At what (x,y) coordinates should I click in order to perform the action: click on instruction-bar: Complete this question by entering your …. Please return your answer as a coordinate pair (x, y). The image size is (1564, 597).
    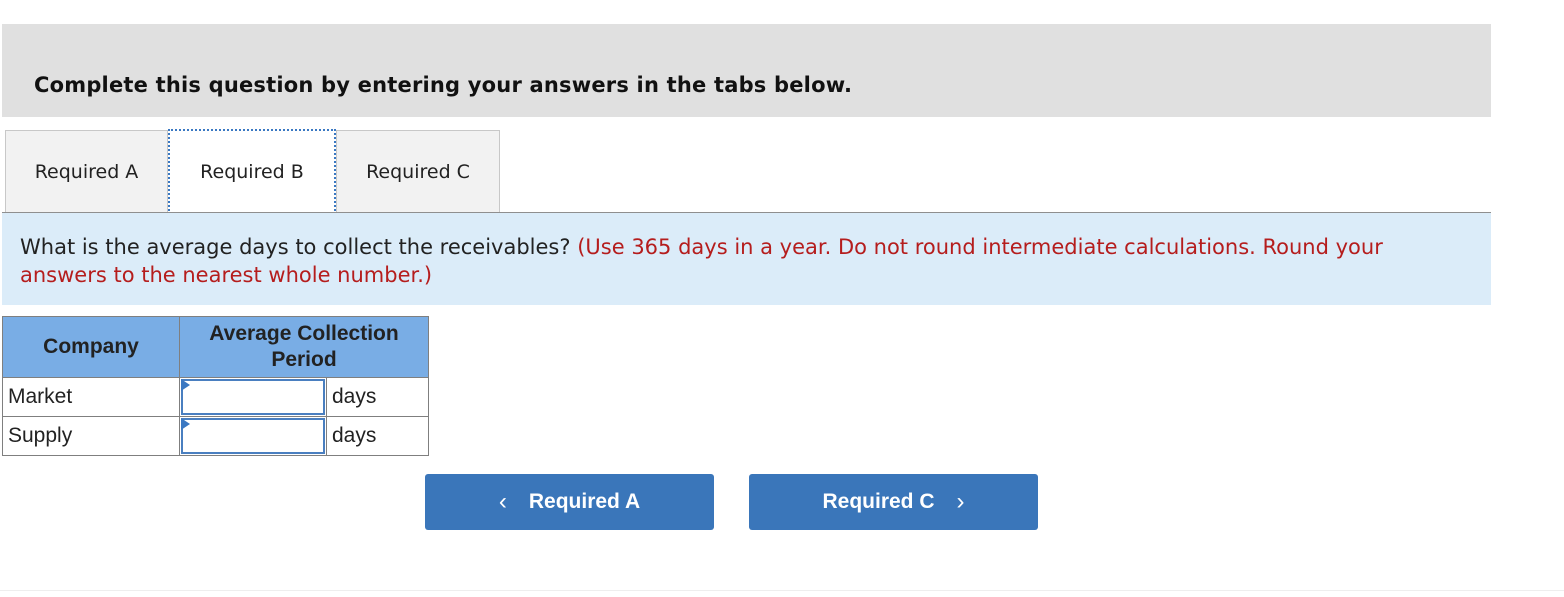
    Looking at the image, I should click on (746, 70).